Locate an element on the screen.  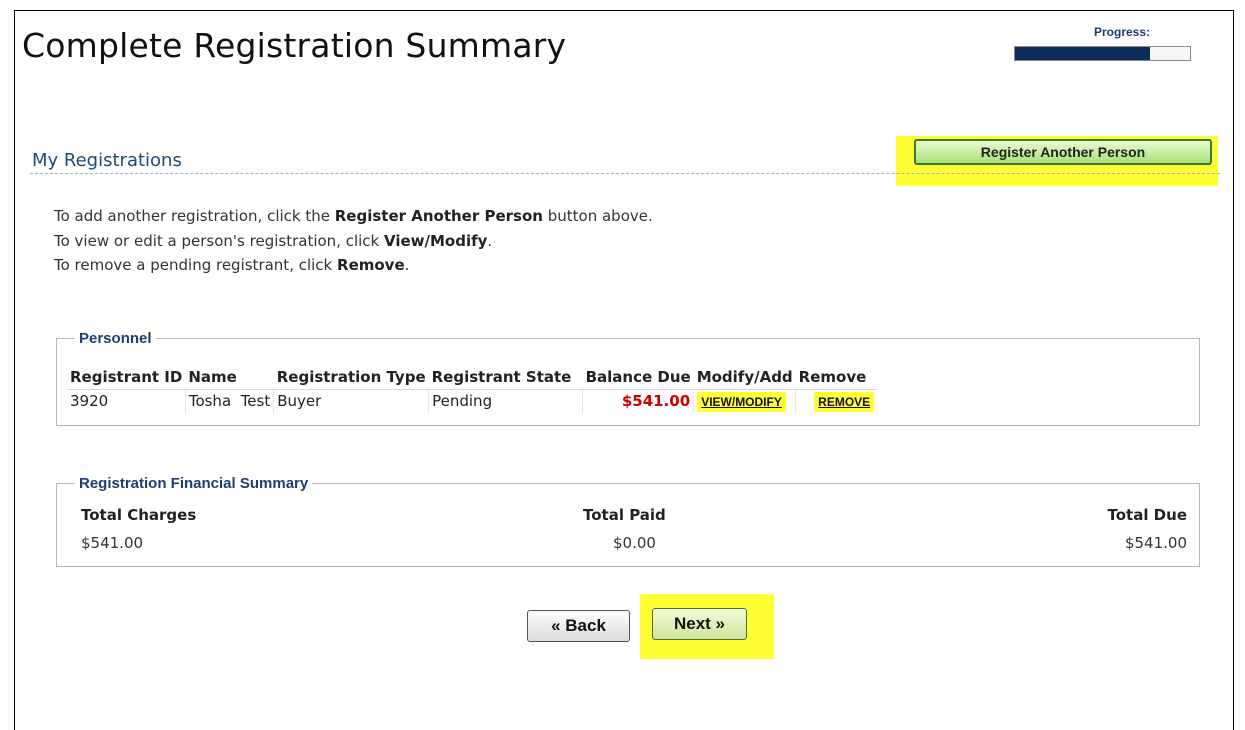
total-due-value: $541.00 is located at coordinates (1155, 543).